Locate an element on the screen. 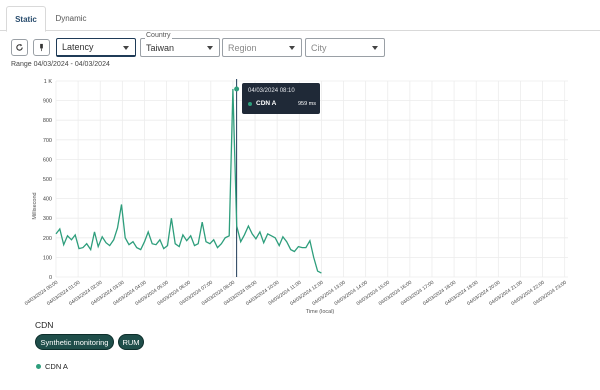  metric-select-value: Latency is located at coordinates (78, 47).